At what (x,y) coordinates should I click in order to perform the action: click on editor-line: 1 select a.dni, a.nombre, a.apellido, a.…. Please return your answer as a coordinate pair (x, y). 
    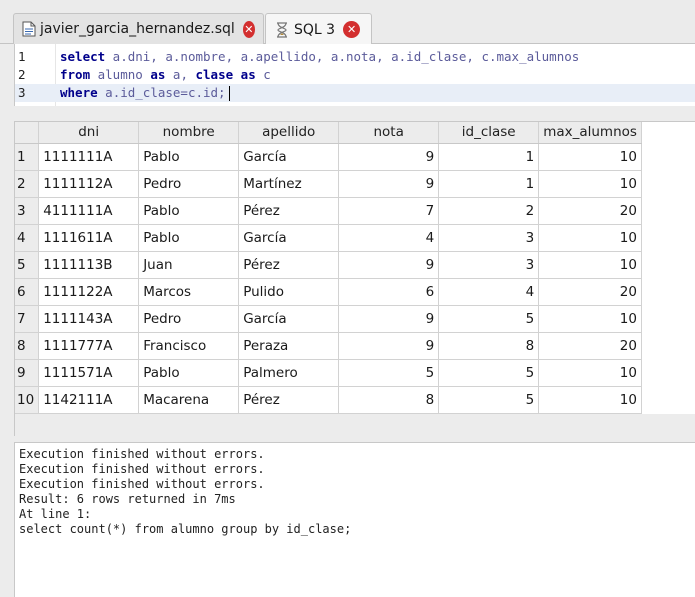
    Looking at the image, I should click on (355, 57).